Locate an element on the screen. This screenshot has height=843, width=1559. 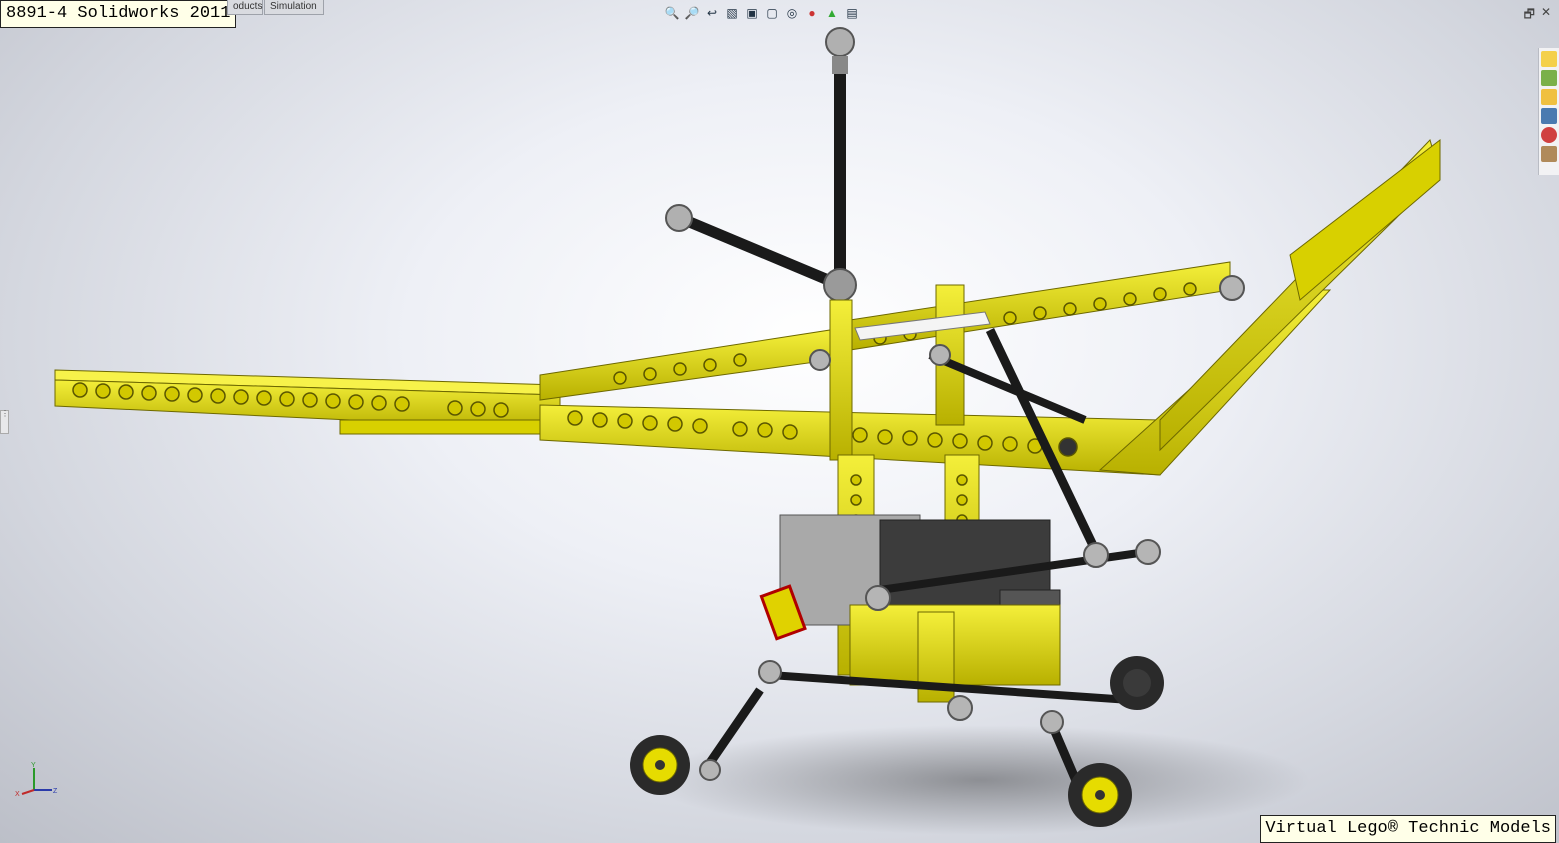
footer-overlay: Virtual Lego® Technic Models is located at coordinates (1408, 829).